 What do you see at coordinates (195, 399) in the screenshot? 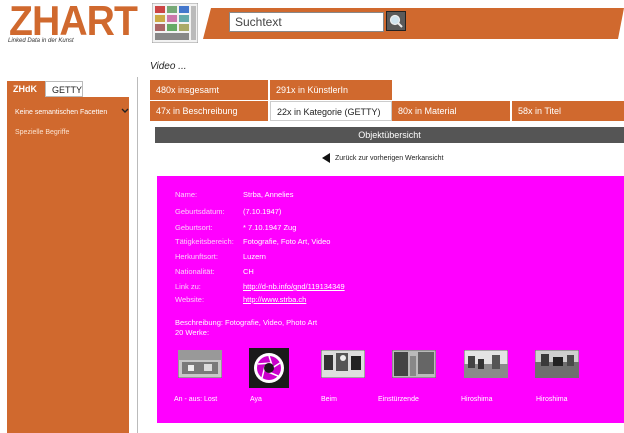
I see `work-caption: An - aus: Lost` at bounding box center [195, 399].